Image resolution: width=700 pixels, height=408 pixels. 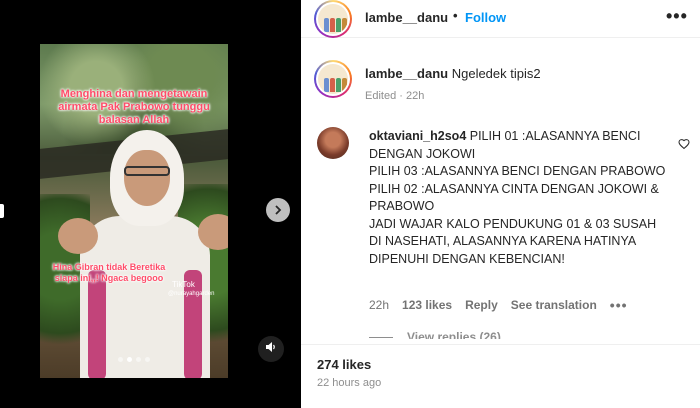 I want to click on caption: lambe__danu Ngeledek tipis2, so click(x=453, y=73).